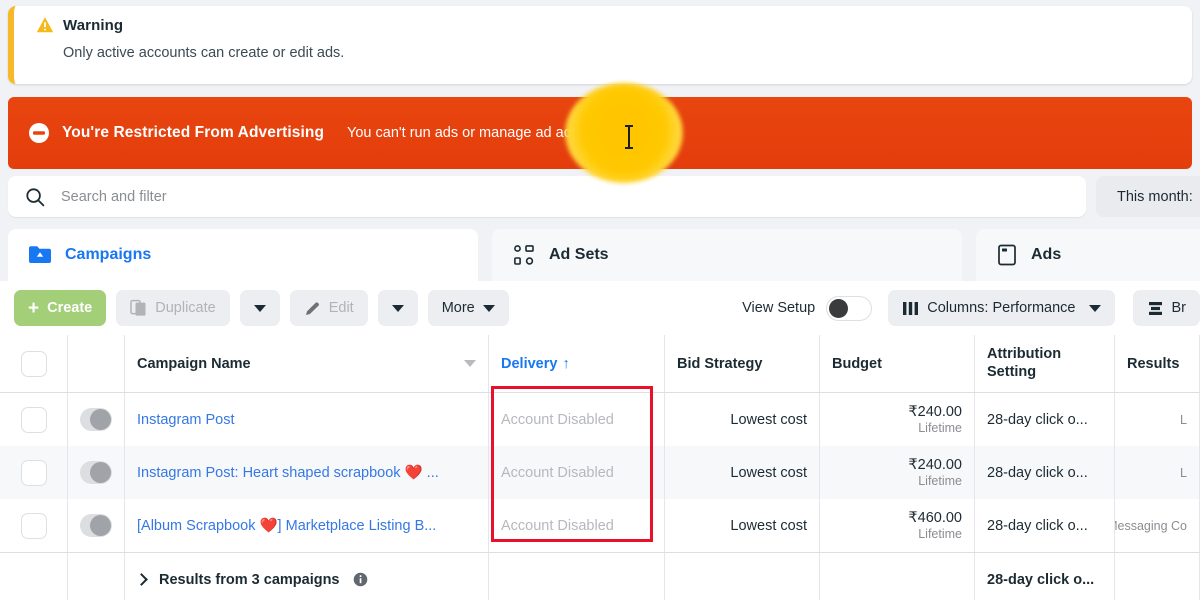  I want to click on block-circle-icon, so click(39, 133).